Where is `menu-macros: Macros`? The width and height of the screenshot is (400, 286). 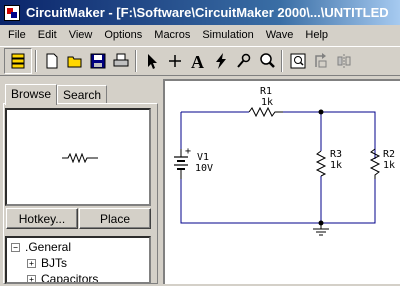 menu-macros: Macros is located at coordinates (172, 35).